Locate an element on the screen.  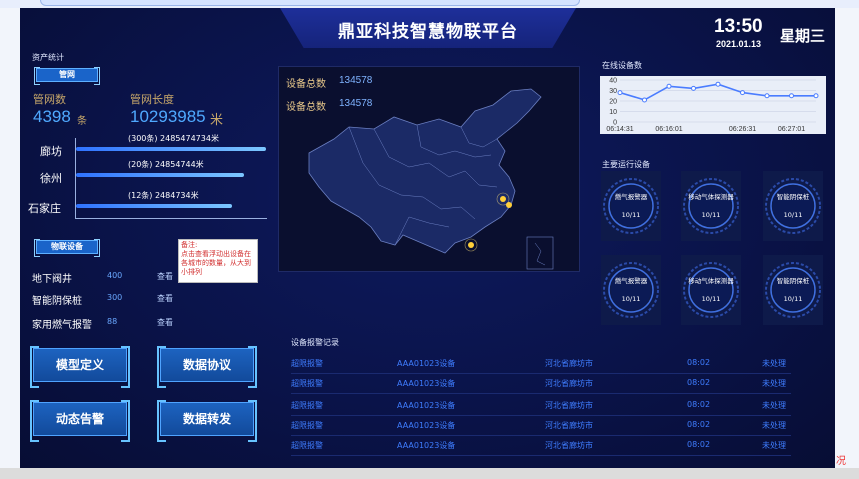
browser-tab is located at coordinates (310, 3).